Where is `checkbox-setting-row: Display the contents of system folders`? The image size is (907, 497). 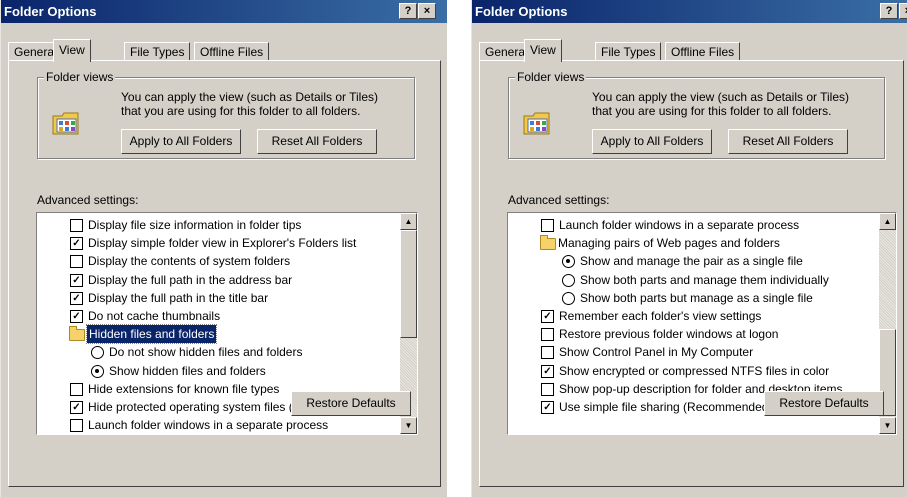 checkbox-setting-row: Display the contents of system folders is located at coordinates (217, 261).